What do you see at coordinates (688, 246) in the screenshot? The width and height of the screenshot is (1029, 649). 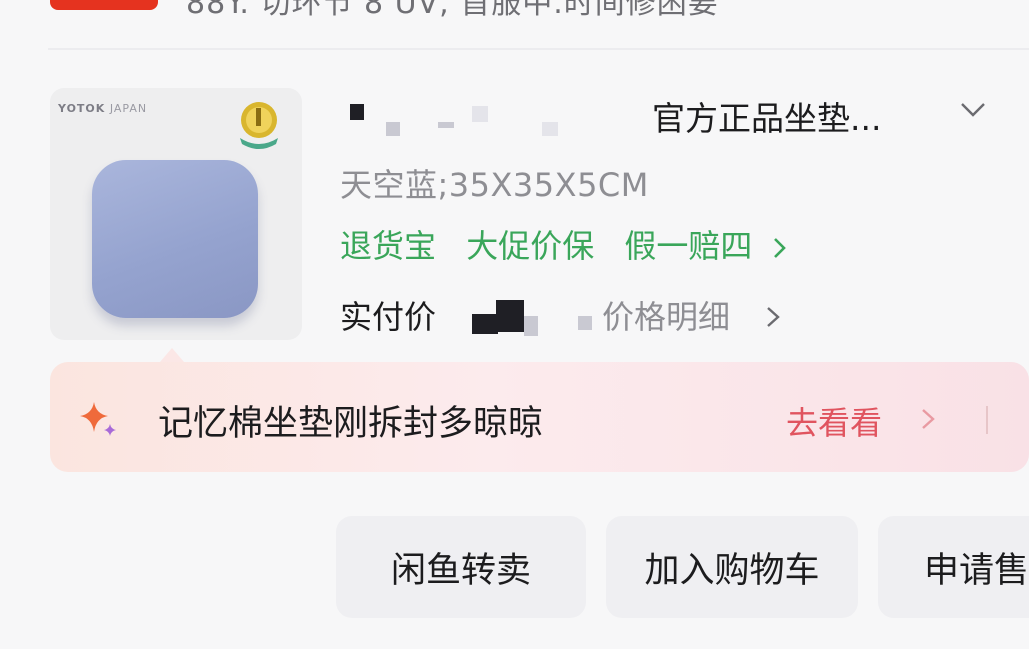 I see `service-fake-compensation: 假一赔四` at bounding box center [688, 246].